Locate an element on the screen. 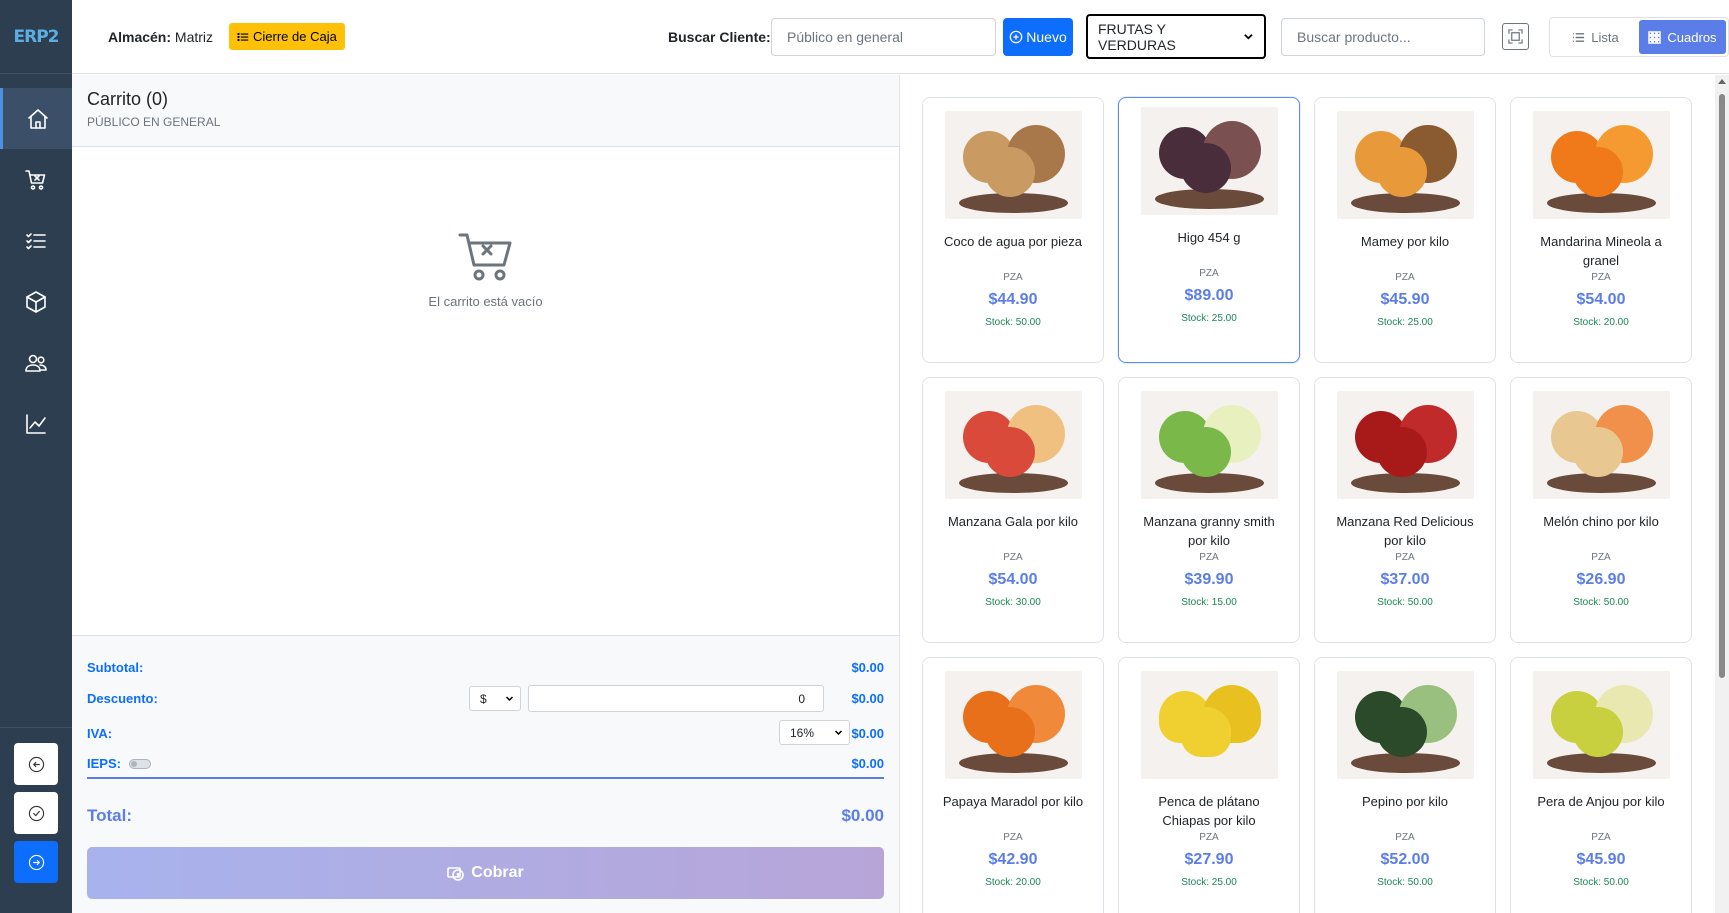 The image size is (1729, 913). view-cuadros-button: Cuadros is located at coordinates (1682, 37).